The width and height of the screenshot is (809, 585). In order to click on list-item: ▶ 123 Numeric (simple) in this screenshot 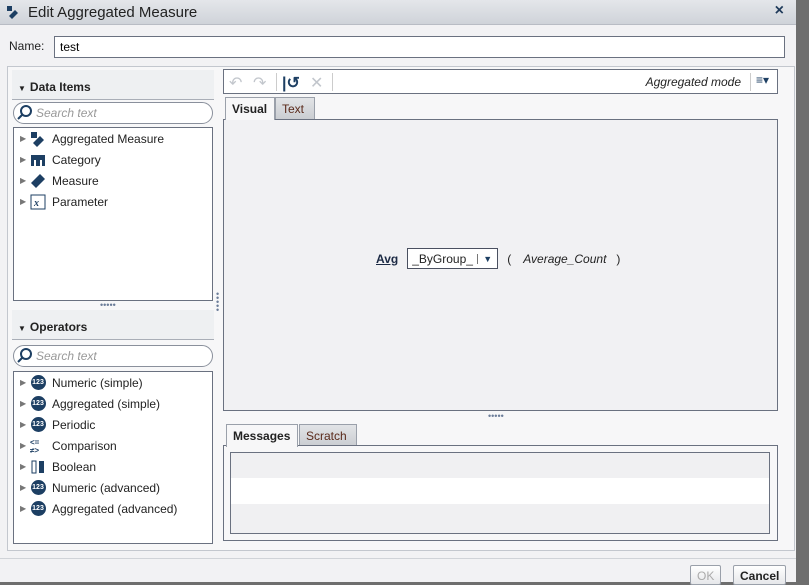, I will do `click(113, 382)`.